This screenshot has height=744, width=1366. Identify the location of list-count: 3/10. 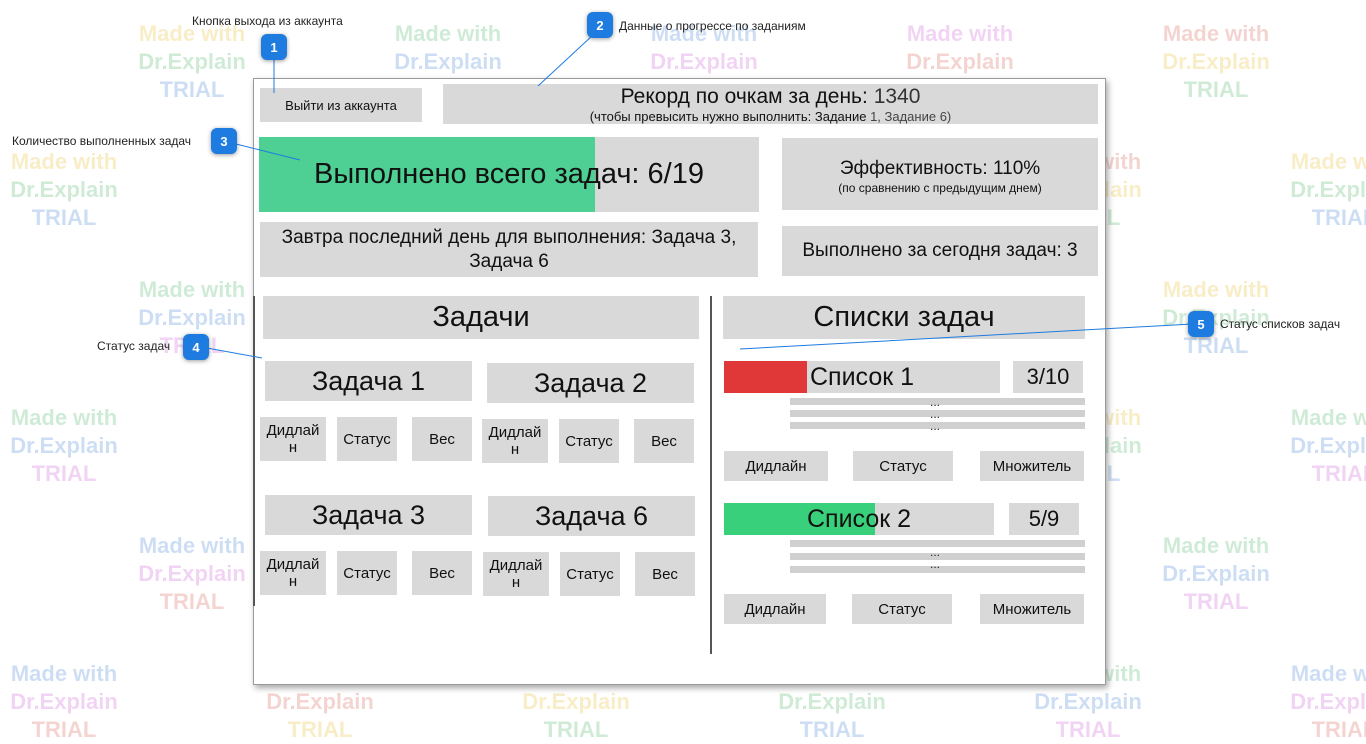
(1048, 377).